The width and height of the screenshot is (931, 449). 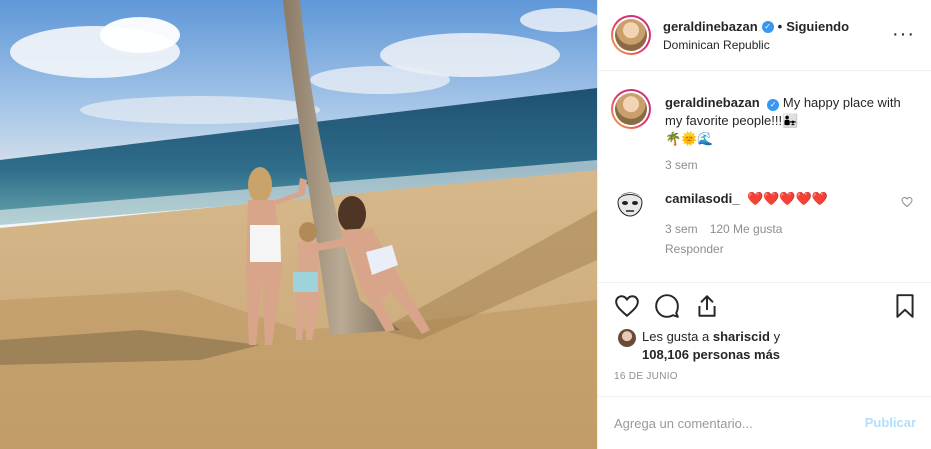 I want to click on add-comment-form: Publicar, so click(x=764, y=422).